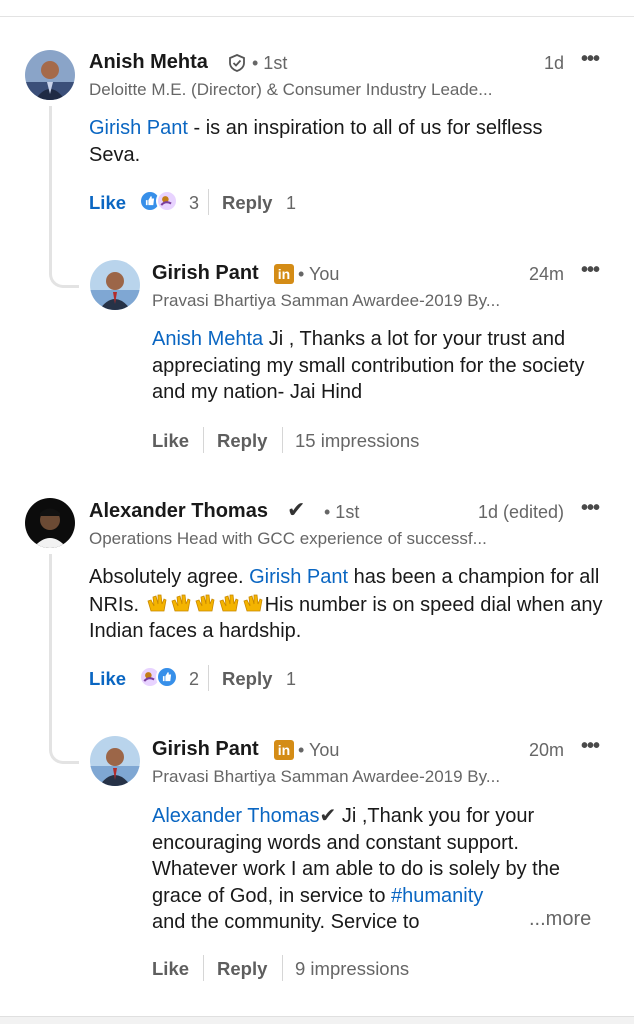  What do you see at coordinates (520, 512) in the screenshot?
I see `timestamp: 1d (edited)` at bounding box center [520, 512].